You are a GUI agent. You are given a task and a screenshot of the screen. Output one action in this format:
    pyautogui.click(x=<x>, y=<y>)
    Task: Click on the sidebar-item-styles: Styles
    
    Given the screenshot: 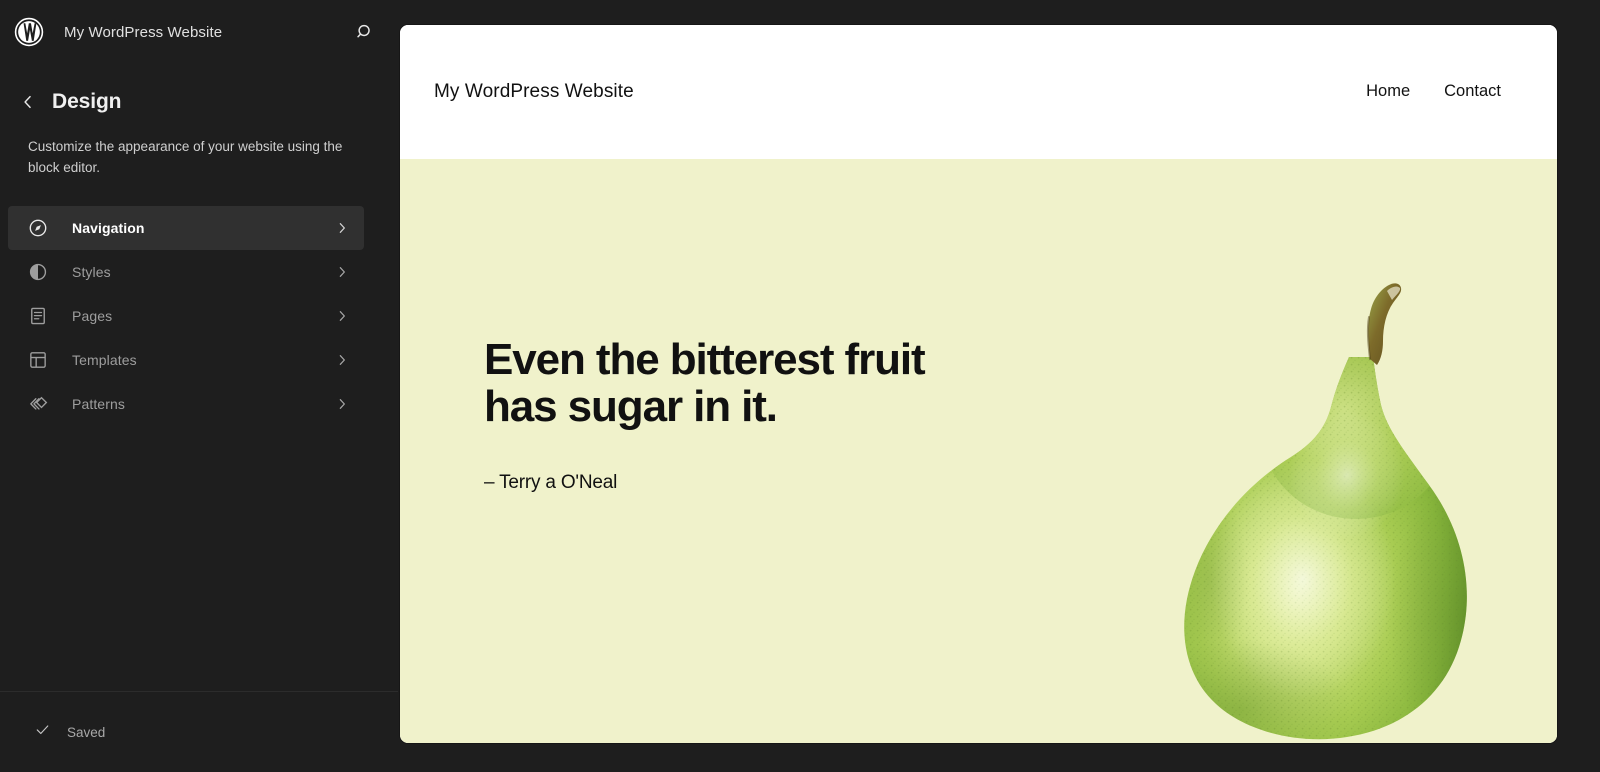 What is the action you would take?
    pyautogui.click(x=186, y=272)
    